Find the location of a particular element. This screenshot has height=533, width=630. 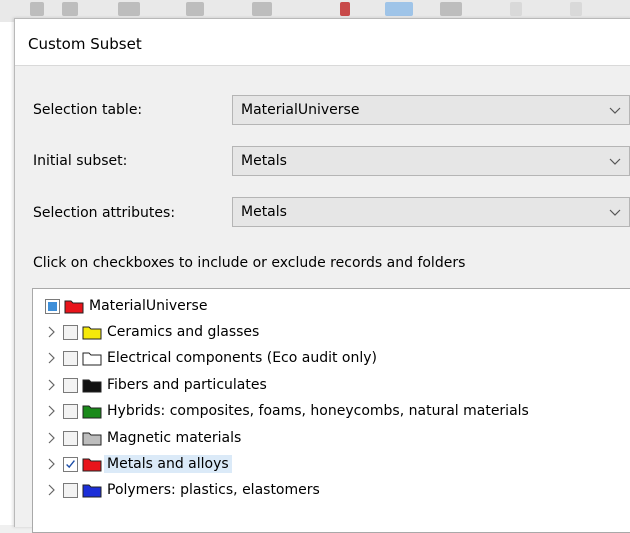

tree-root-label: MaterialUniverse is located at coordinates (148, 306).